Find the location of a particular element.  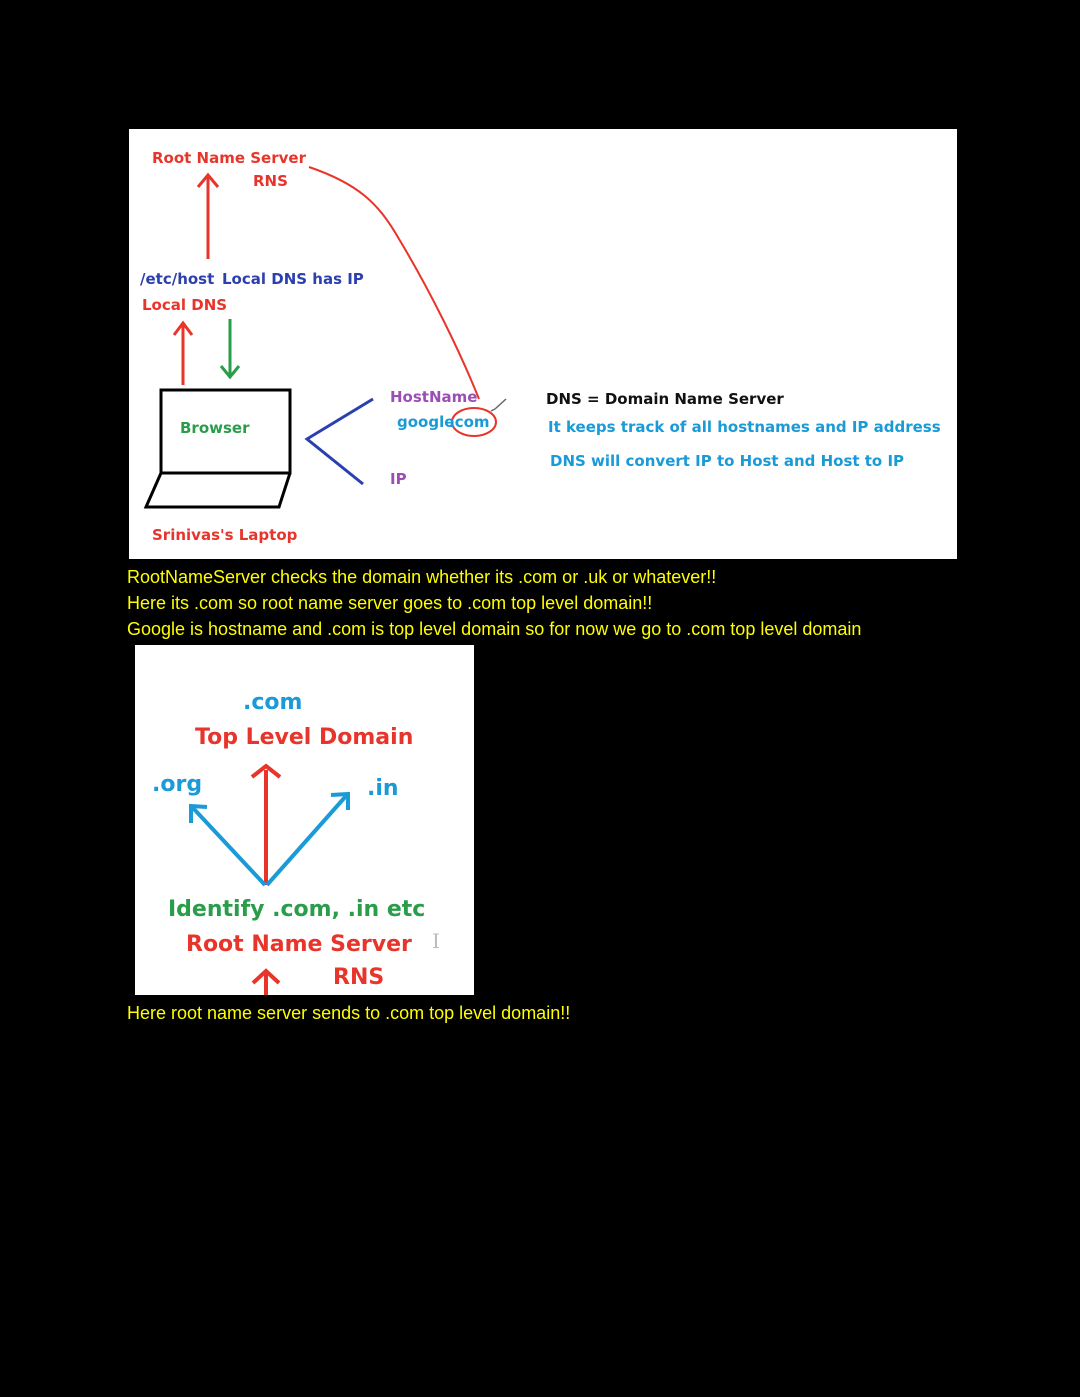

google-label: google is located at coordinates (426, 422).